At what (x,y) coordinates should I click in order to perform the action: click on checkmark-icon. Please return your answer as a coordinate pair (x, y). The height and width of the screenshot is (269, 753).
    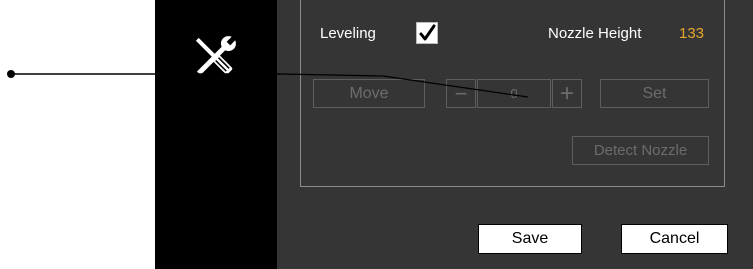
    Looking at the image, I should click on (427, 32).